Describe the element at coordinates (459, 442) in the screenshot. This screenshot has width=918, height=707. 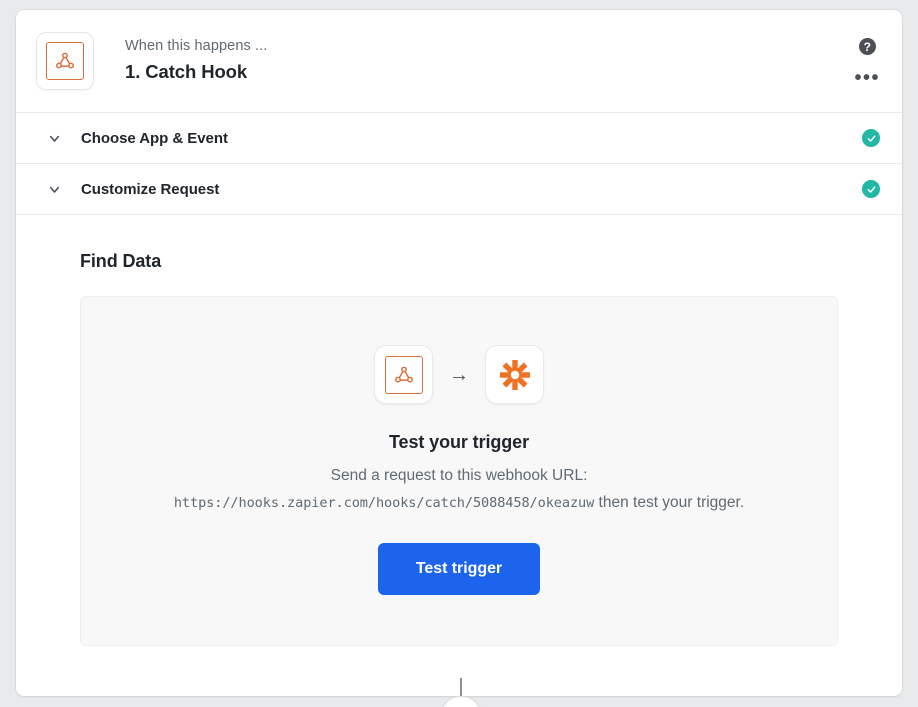
I see `test-trigger-heading: Test your trigger` at that location.